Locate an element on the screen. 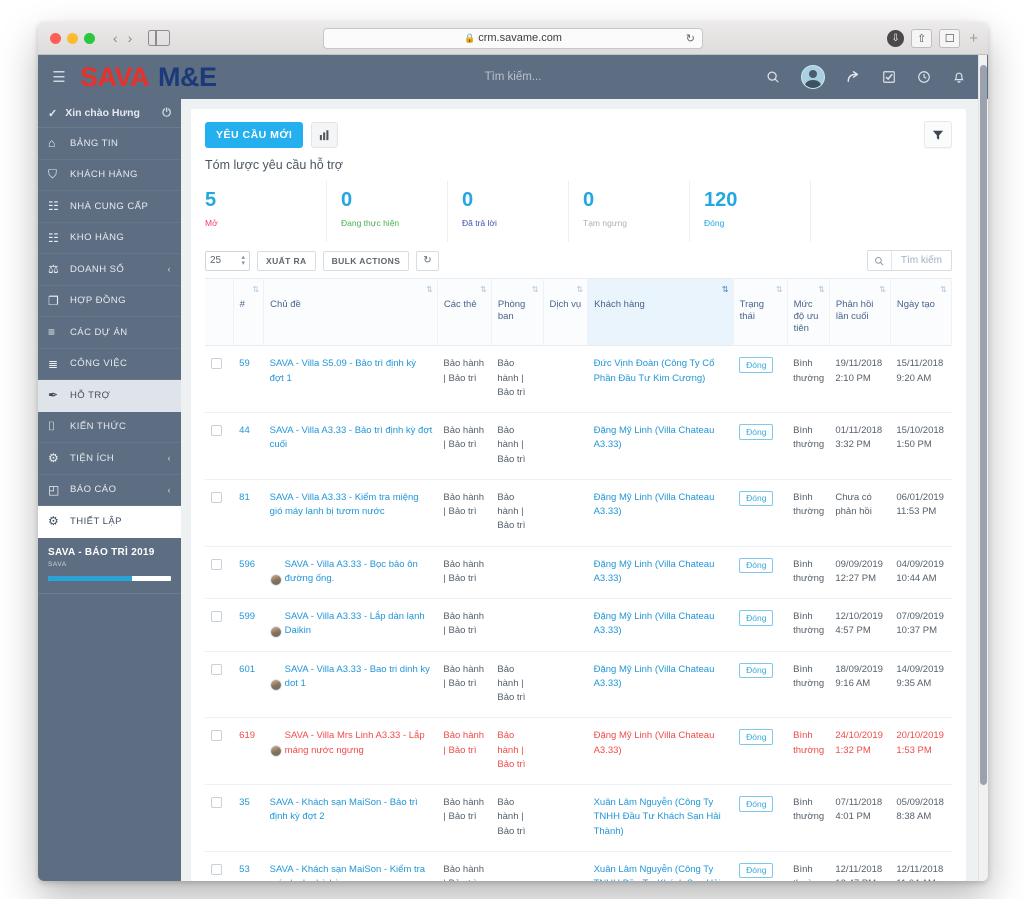 Image resolution: width=1024 pixels, height=899 pixels. row-id-text: 599 is located at coordinates (247, 616).